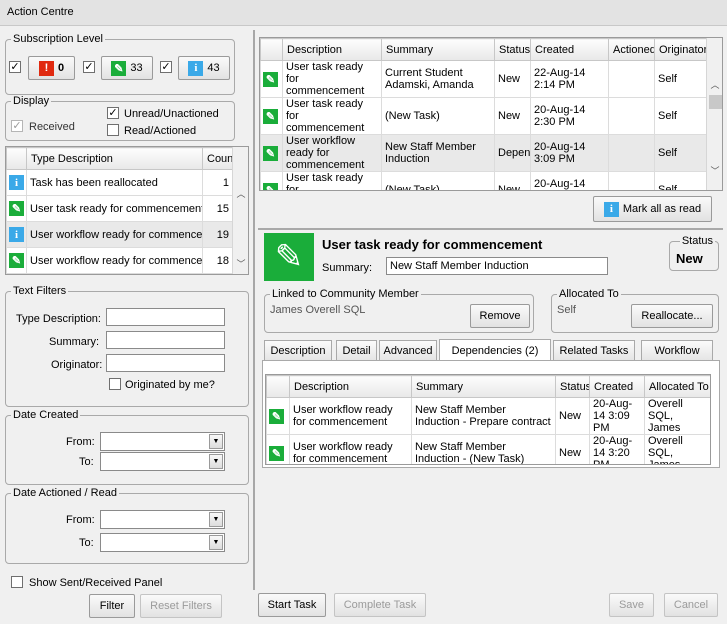 This screenshot has width=727, height=624. What do you see at coordinates (162, 519) in the screenshot?
I see `actioned-from-select: ▼` at bounding box center [162, 519].